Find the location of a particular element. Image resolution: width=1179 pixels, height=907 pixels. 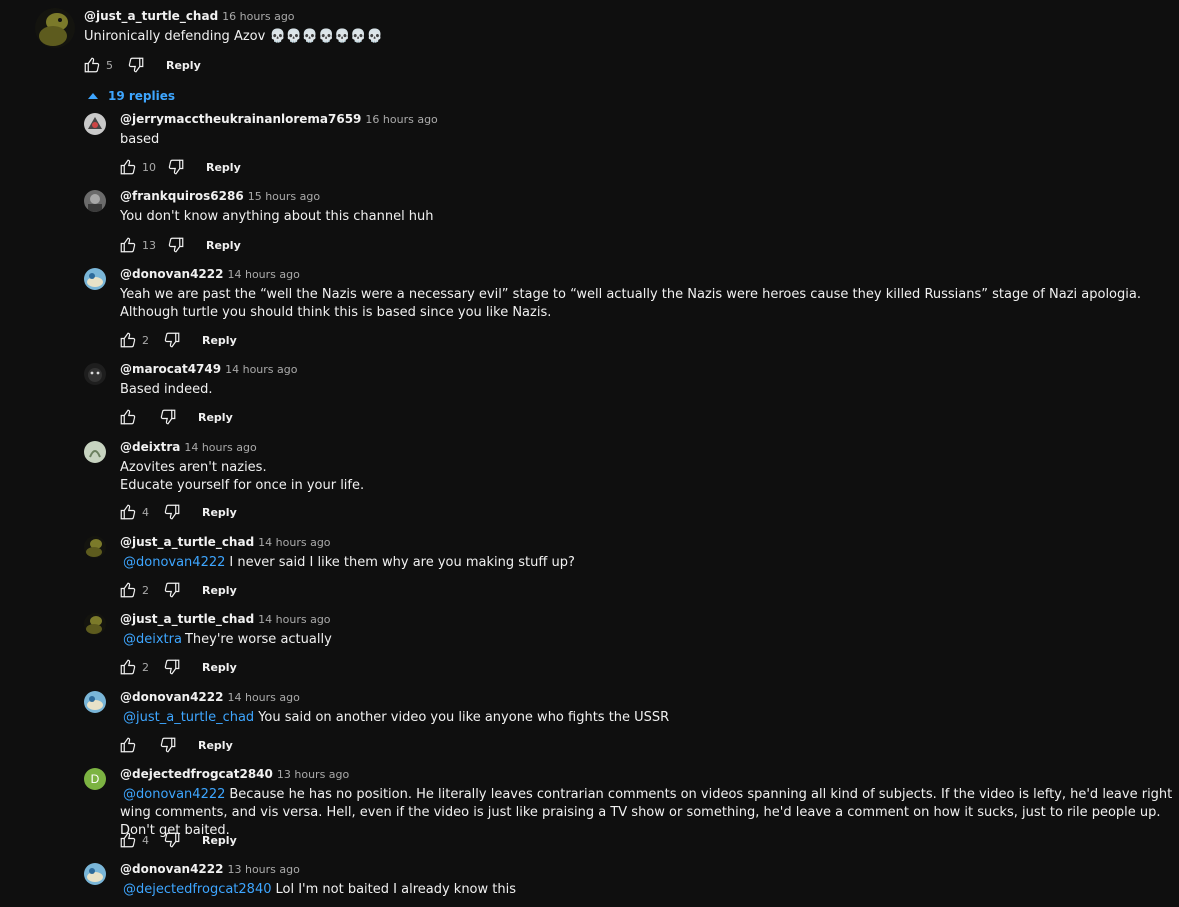

mention-link: @just_a_turtle_chad is located at coordinates (188, 717).